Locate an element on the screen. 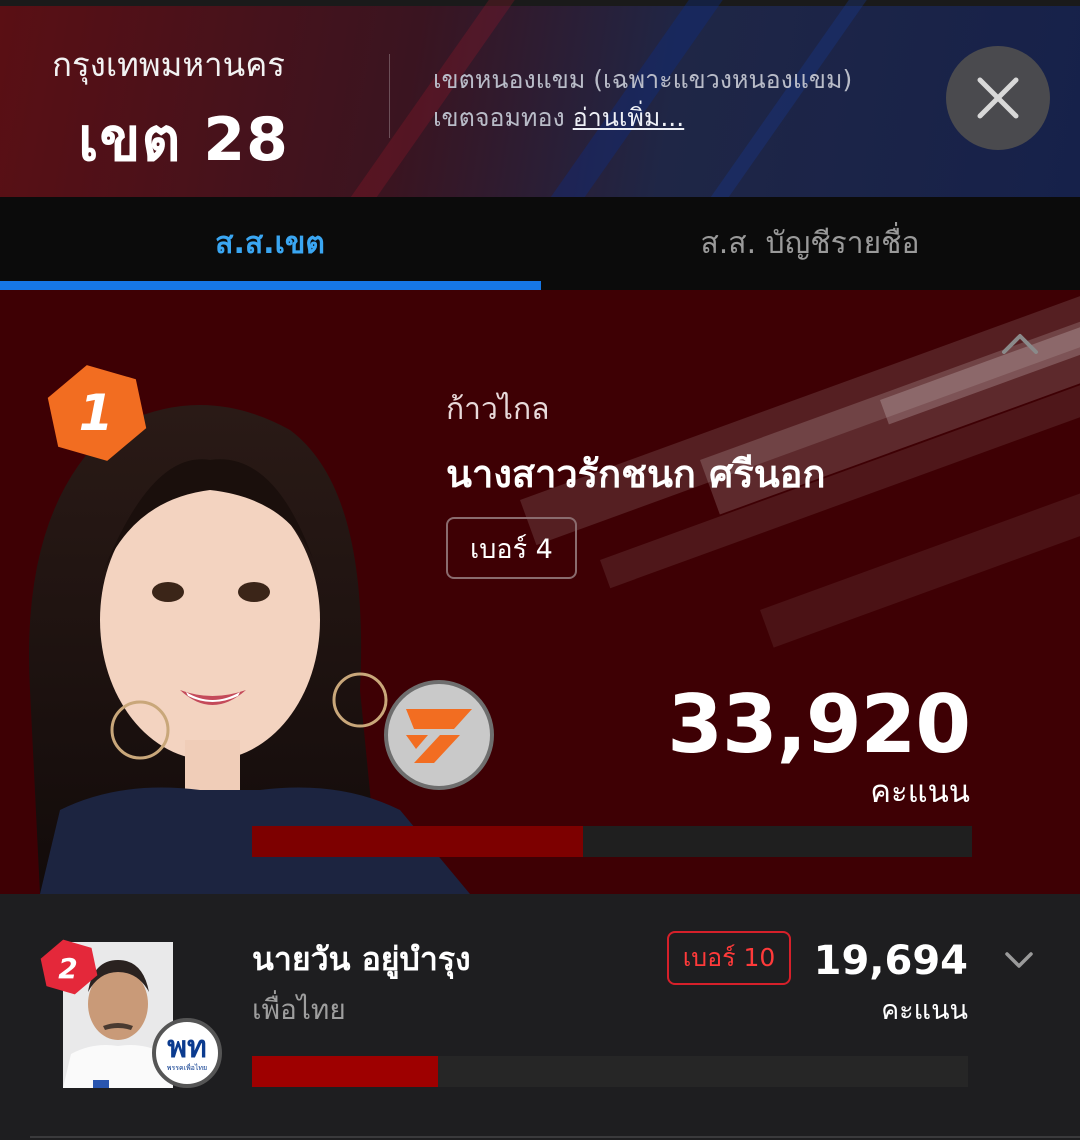  candidate-vote-bar is located at coordinates (610, 1071).